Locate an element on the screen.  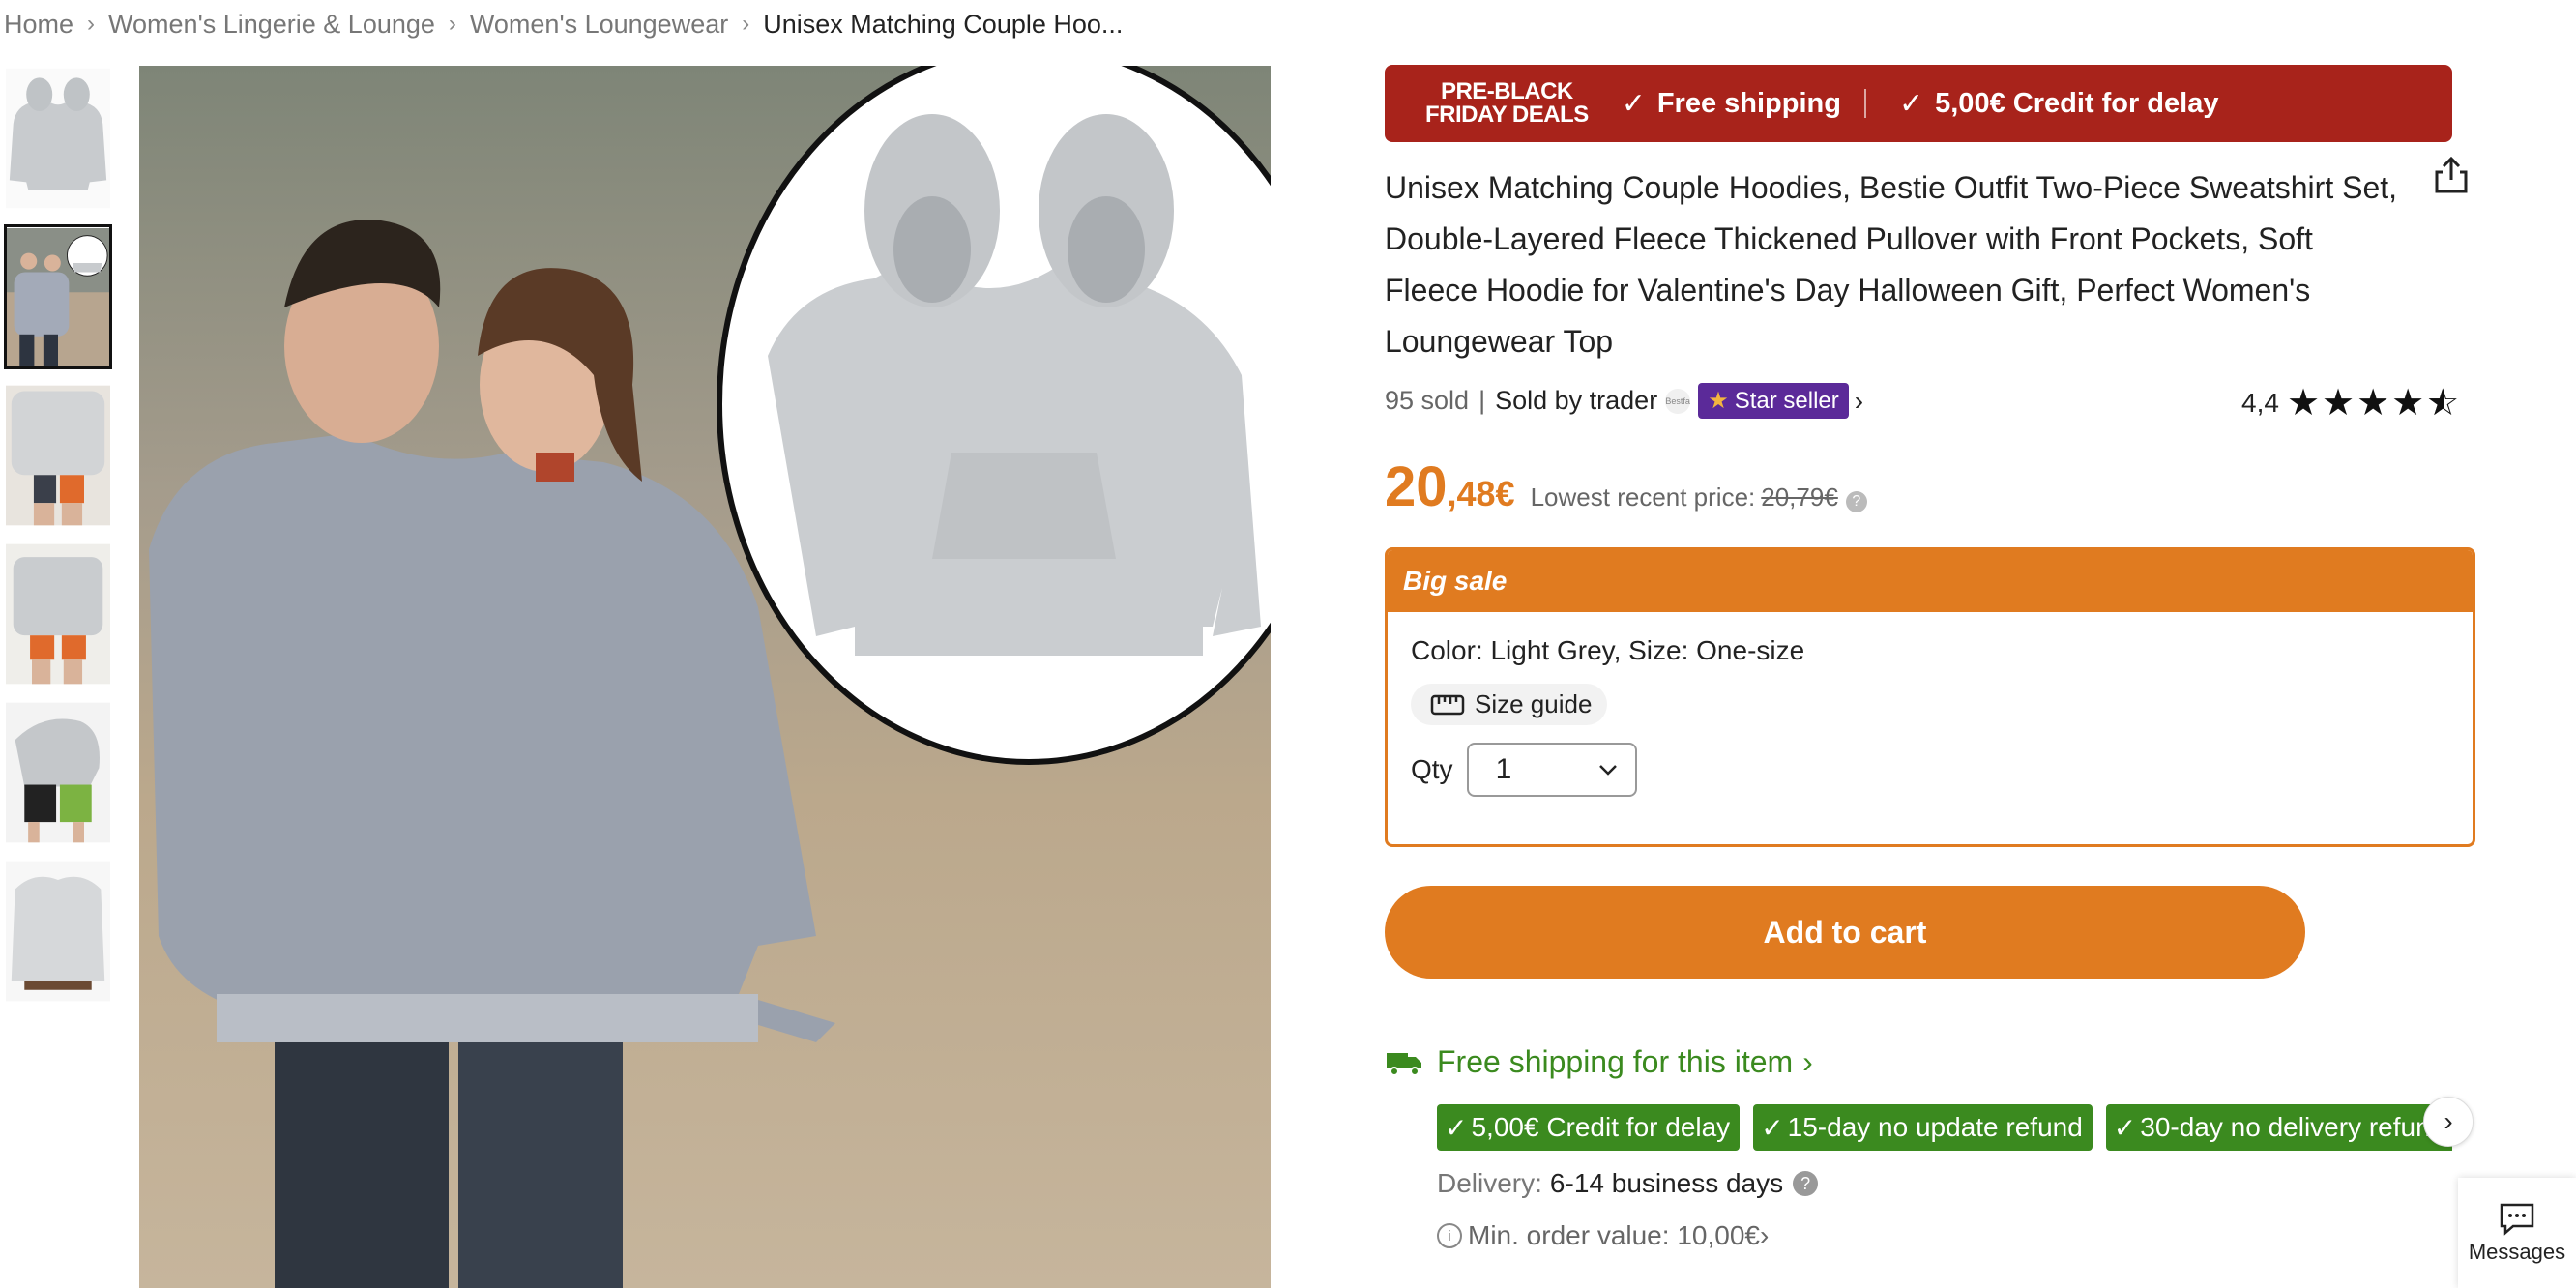
price-row: 20 ,48€ Lowest recent price: 20,79€ ? is located at coordinates (1626, 486).